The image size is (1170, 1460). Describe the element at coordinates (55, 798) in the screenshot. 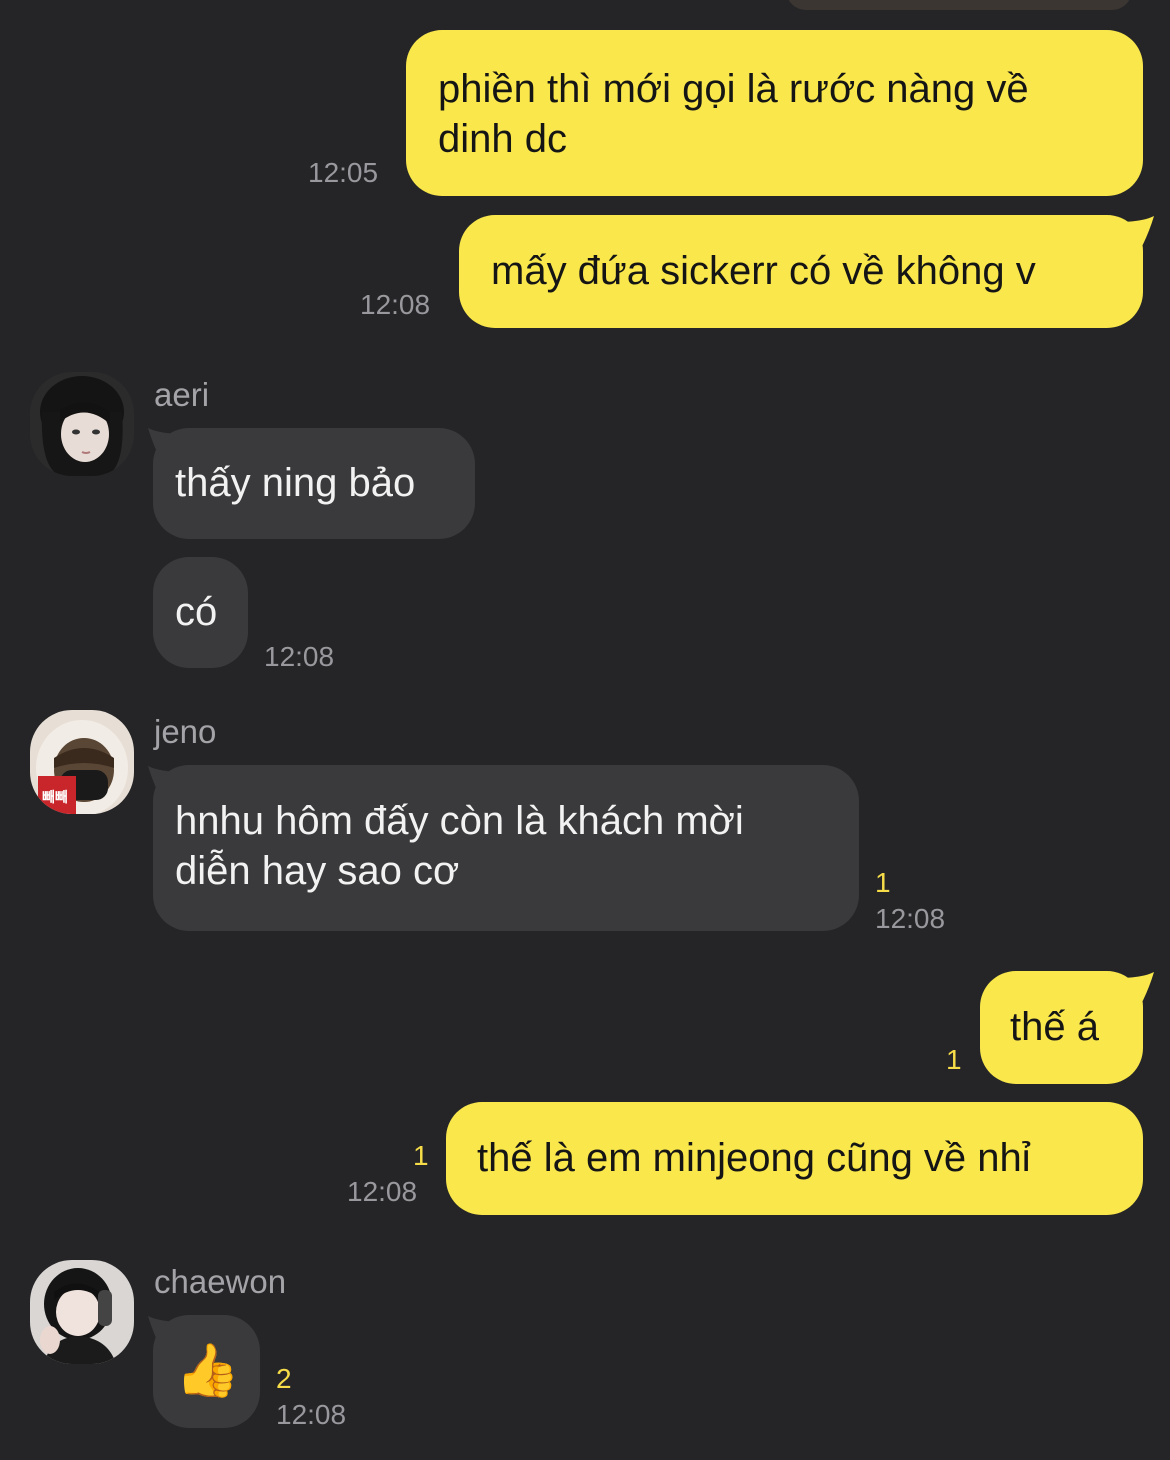

I see `svg-text: 빼빼` at that location.